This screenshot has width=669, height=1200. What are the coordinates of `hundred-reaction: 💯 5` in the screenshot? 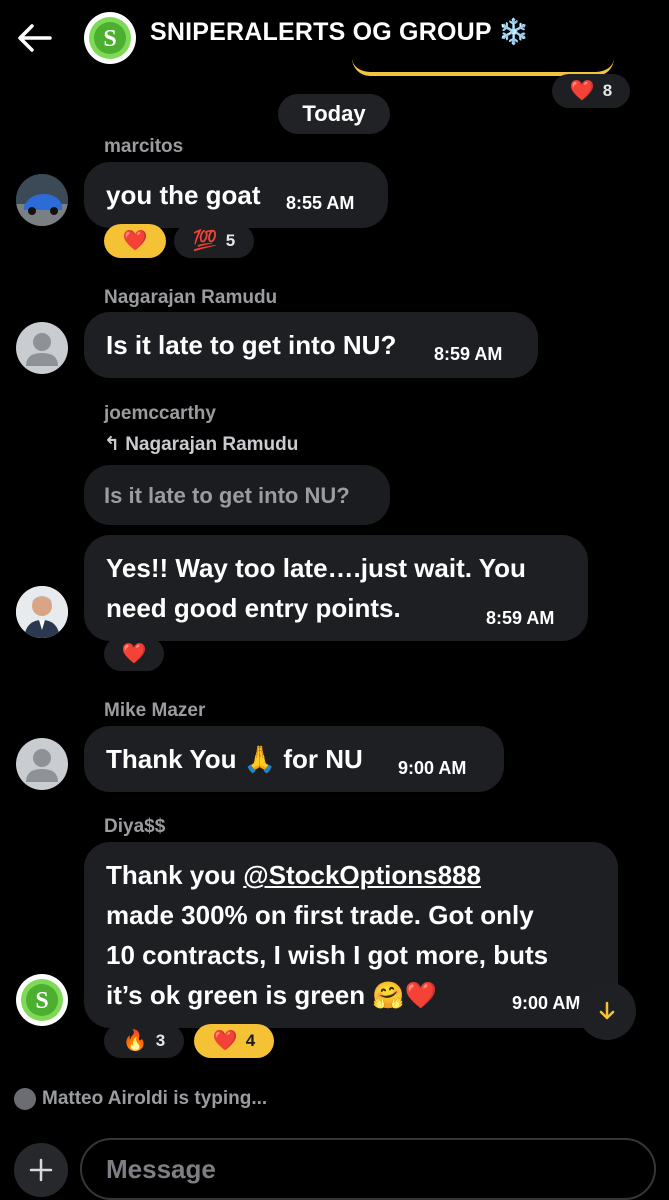 It's located at (214, 241).